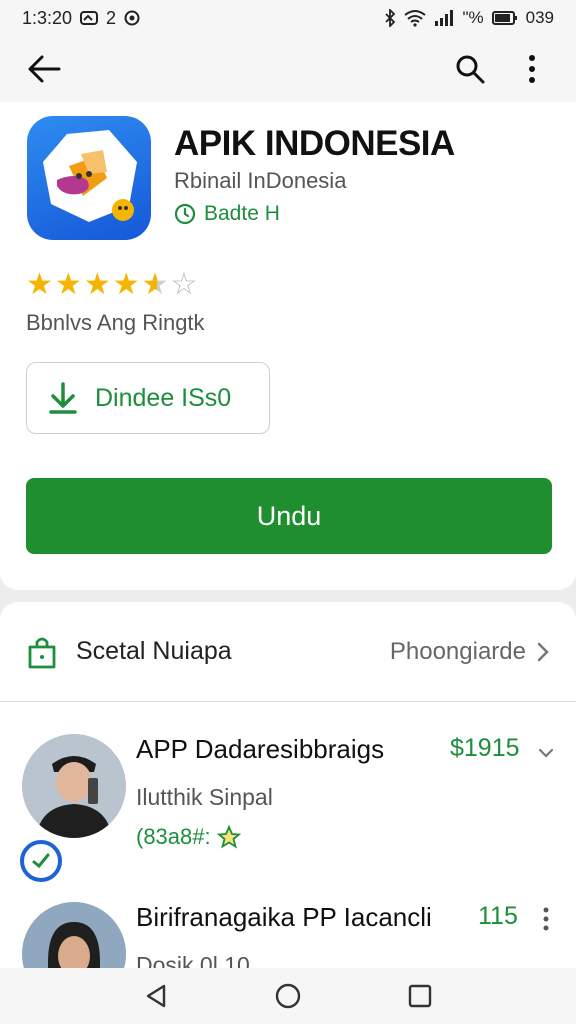 This screenshot has width=576, height=1024. Describe the element at coordinates (242, 213) in the screenshot. I see `badge-label: Badte H` at that location.